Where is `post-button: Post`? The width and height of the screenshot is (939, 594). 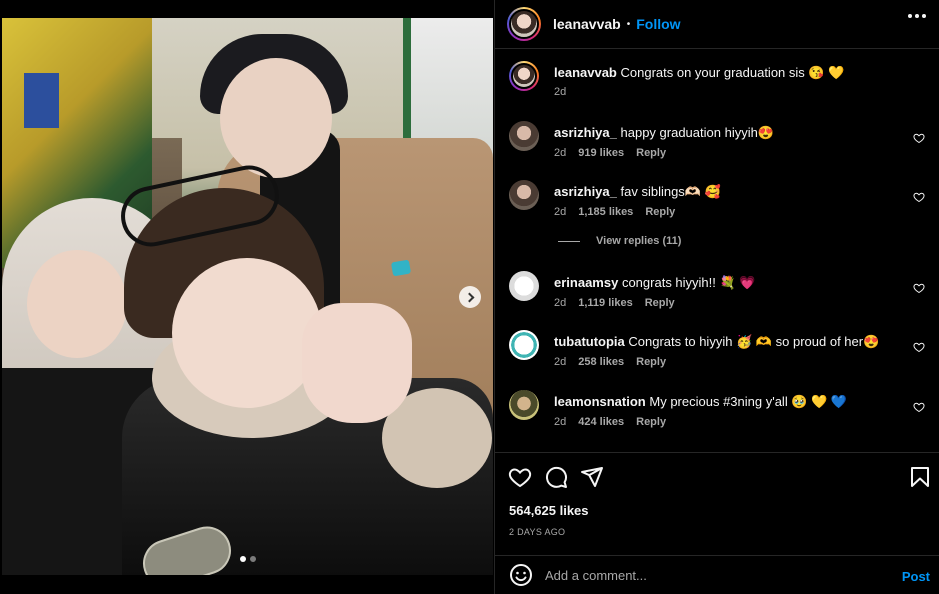 post-button: Post is located at coordinates (916, 576).